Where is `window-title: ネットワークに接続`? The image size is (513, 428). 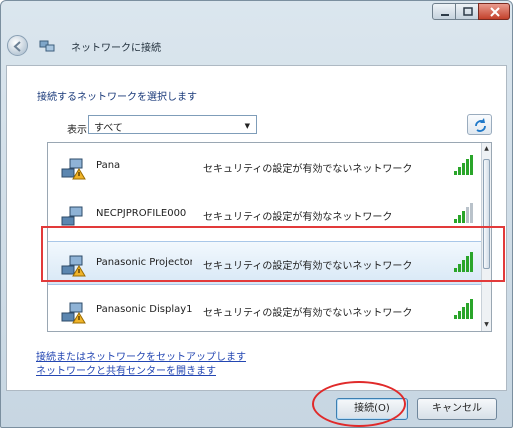
window-title: ネットワークに接続 is located at coordinates (116, 48).